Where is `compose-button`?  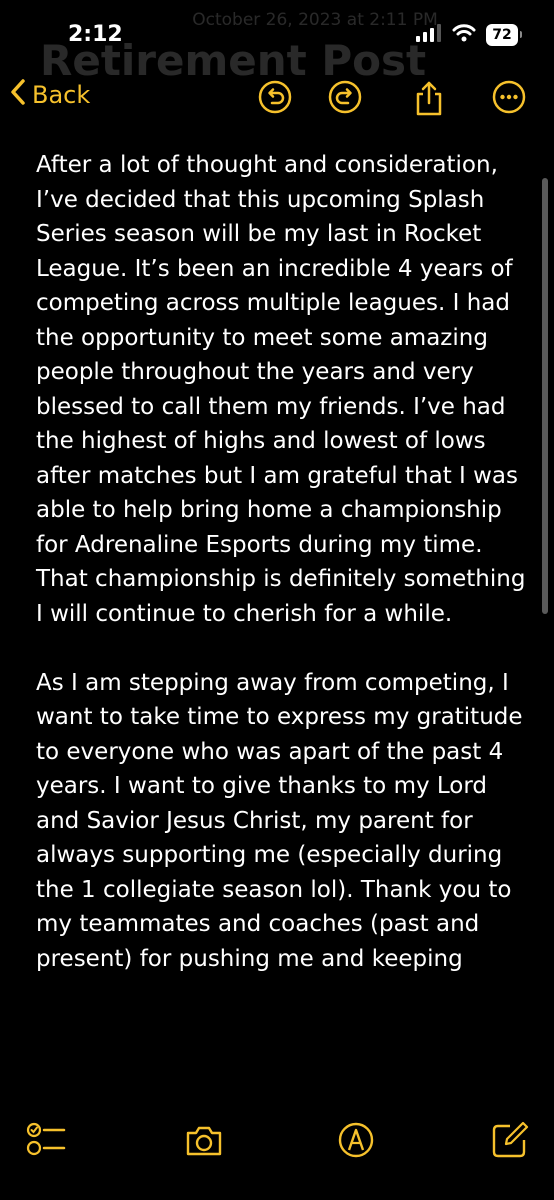
compose-button is located at coordinates (510, 1140).